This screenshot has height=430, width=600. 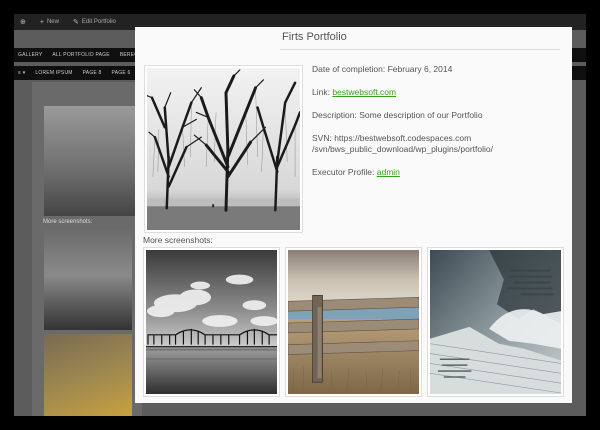 I want to click on edit-portfolio-button: ✎ Edit Portfolio, so click(x=94, y=22).